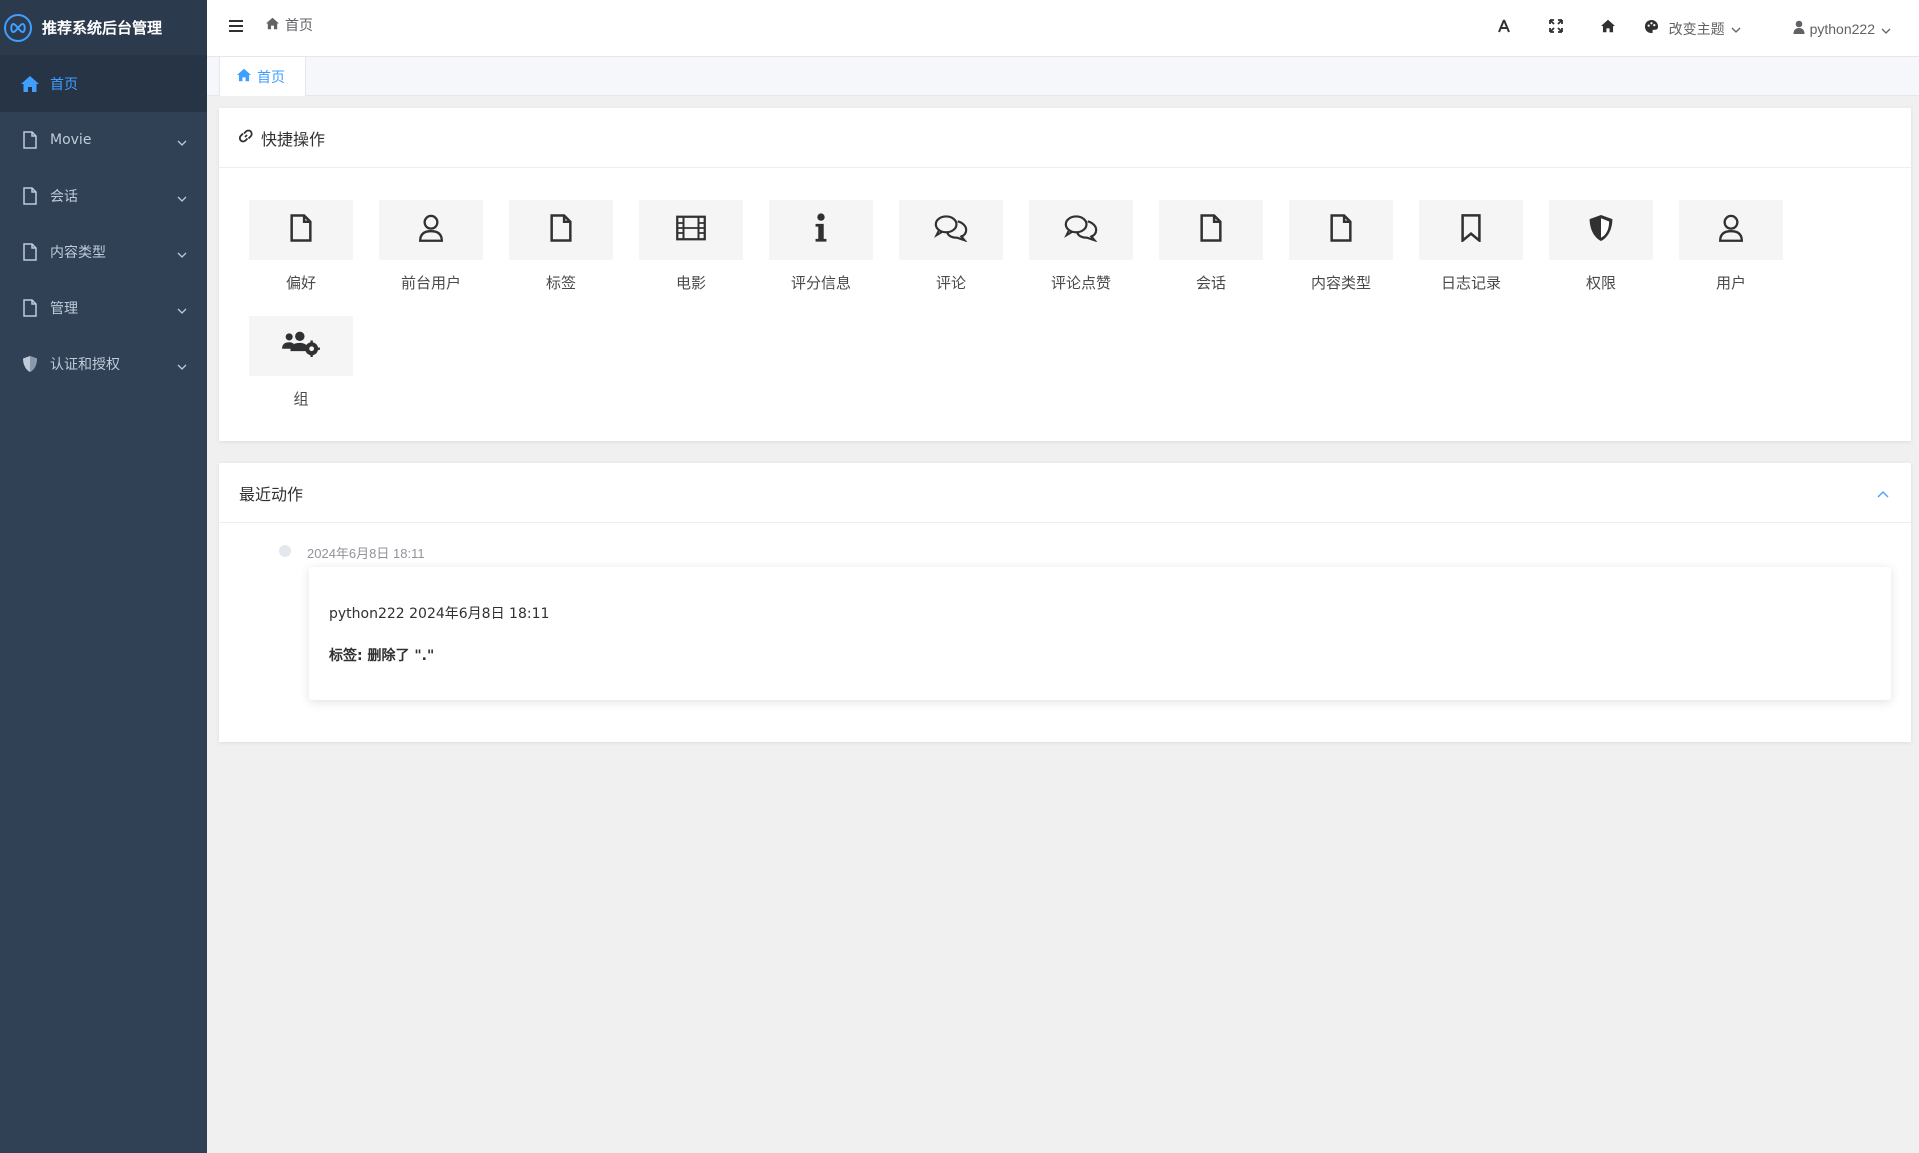  I want to click on header-actions: 改变主题 python222, so click(1698, 28).